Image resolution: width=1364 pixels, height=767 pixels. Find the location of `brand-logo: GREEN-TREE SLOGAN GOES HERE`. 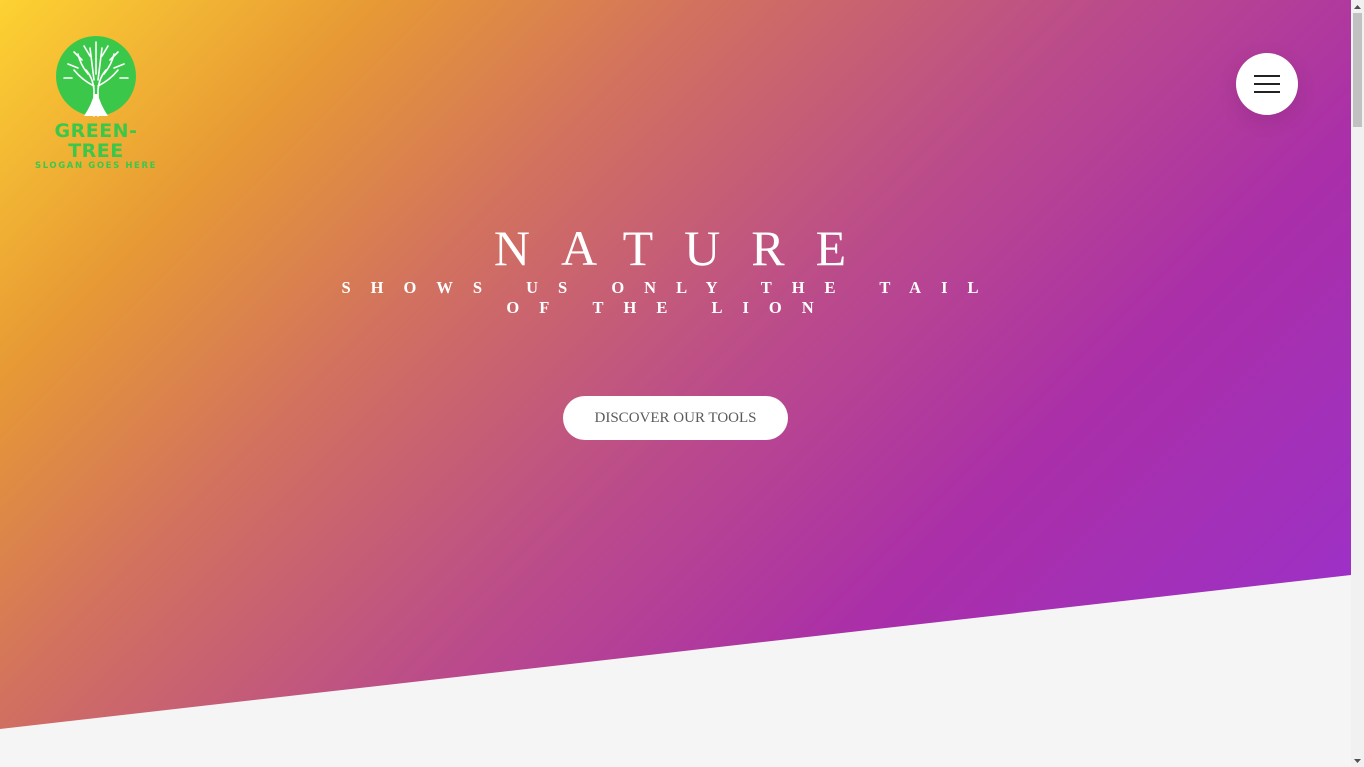

brand-logo: GREEN-TREE SLOGAN GOES HERE is located at coordinates (96, 103).